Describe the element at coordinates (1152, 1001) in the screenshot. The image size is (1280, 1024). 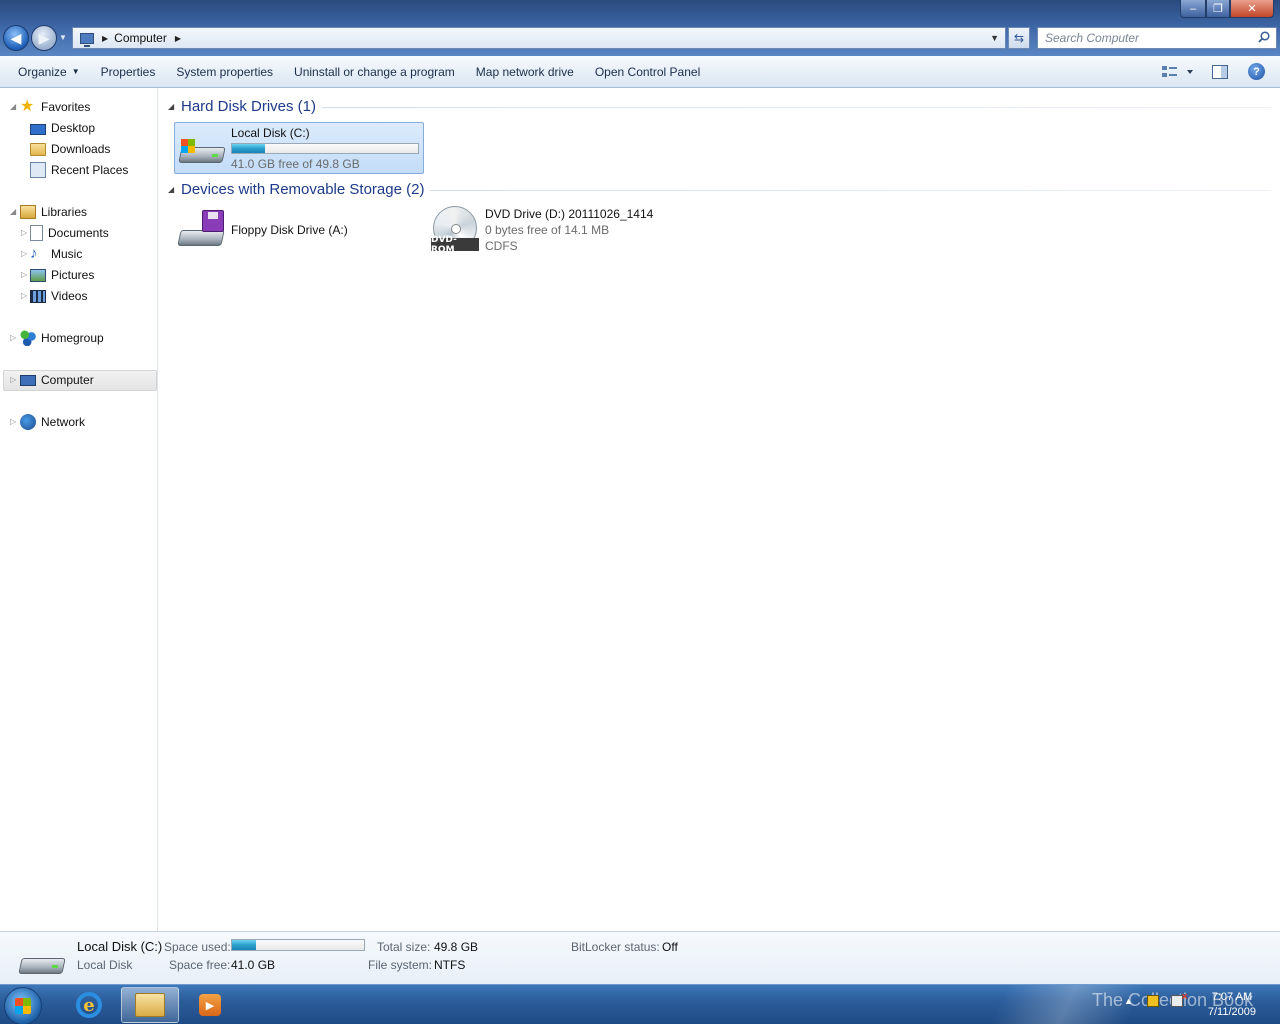
I see `action-center-flag-icon` at that location.